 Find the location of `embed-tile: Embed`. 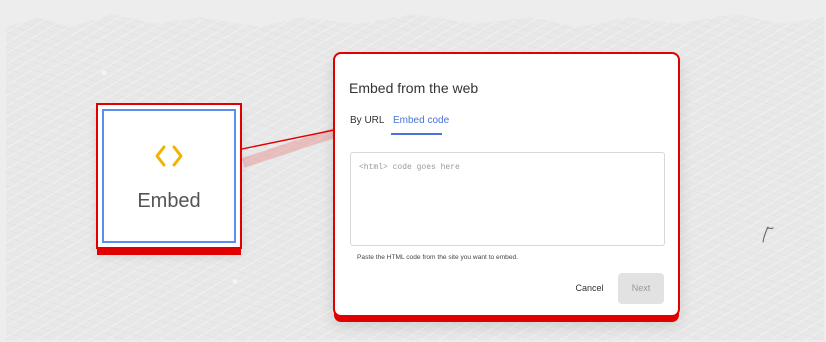

embed-tile: Embed is located at coordinates (169, 176).